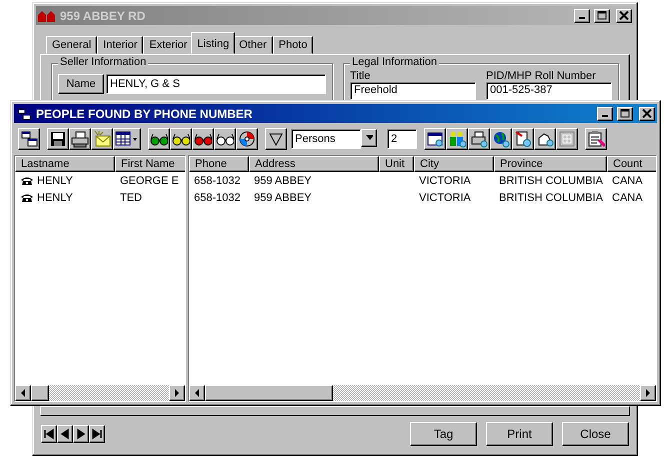 The image size is (667, 461). I want to click on tab: Other, so click(253, 45).